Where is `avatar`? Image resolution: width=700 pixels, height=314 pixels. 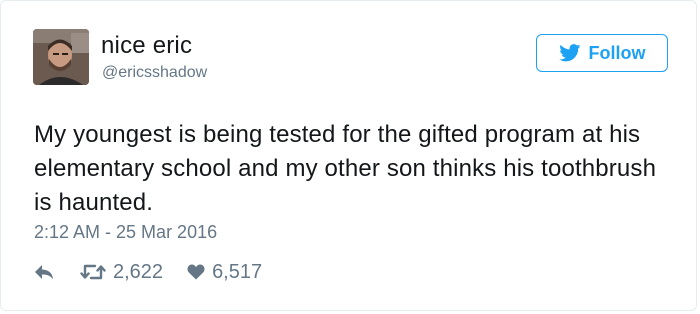 avatar is located at coordinates (61, 57).